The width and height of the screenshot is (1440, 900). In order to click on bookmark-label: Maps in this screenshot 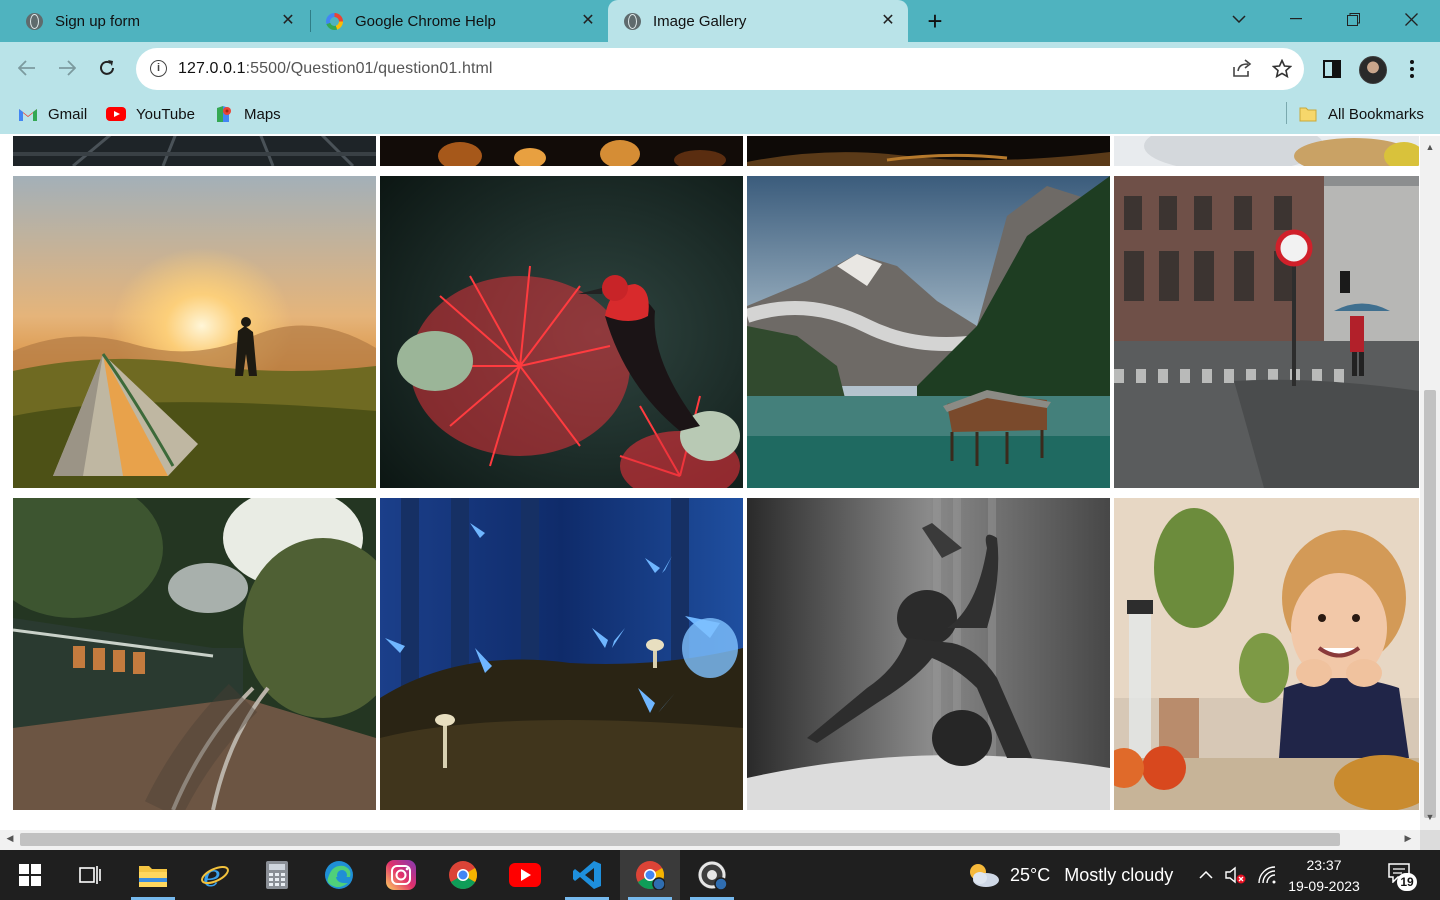, I will do `click(262, 114)`.